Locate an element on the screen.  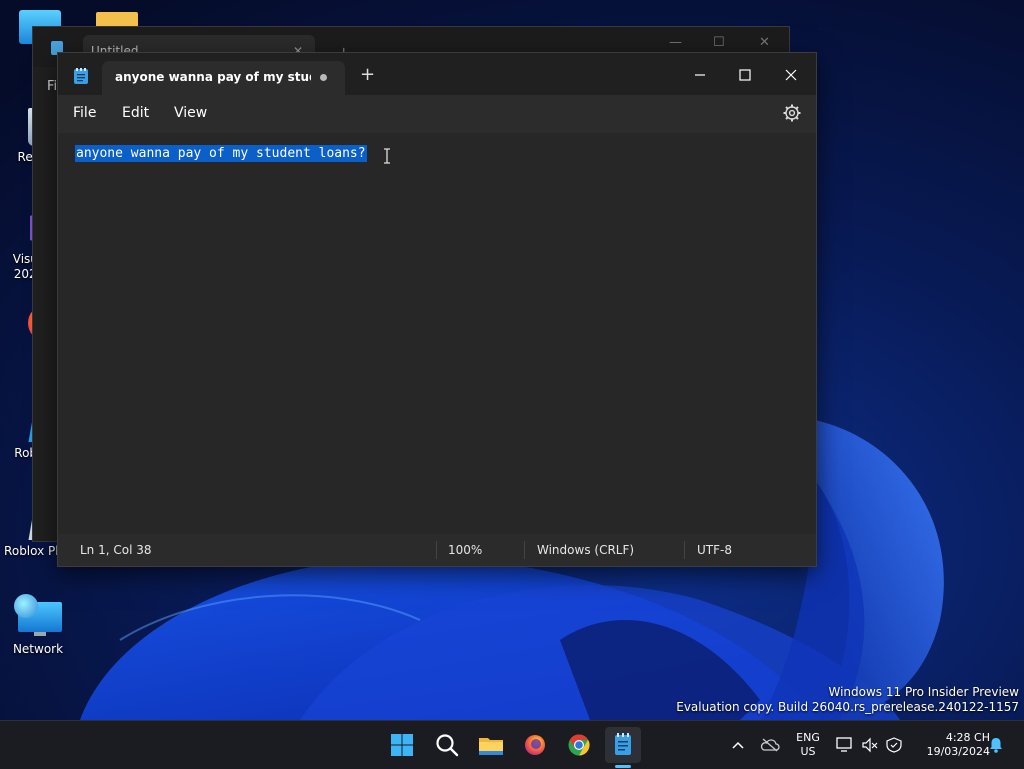
clock: 4:28 CH 19/03/2024 is located at coordinates (951, 745).